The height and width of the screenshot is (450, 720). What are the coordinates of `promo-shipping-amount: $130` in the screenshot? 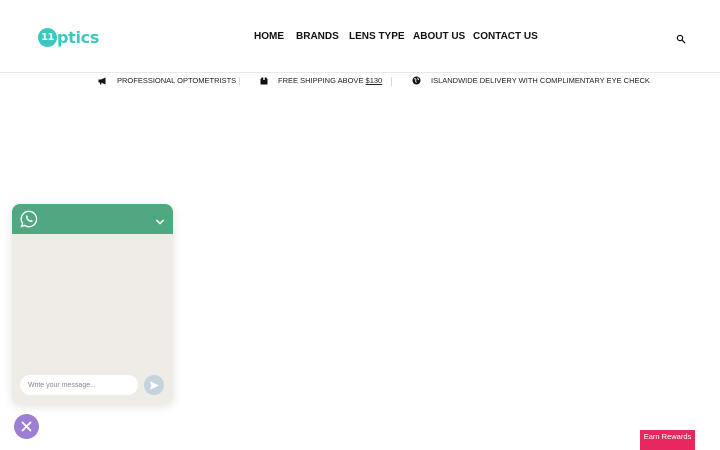 It's located at (374, 80).